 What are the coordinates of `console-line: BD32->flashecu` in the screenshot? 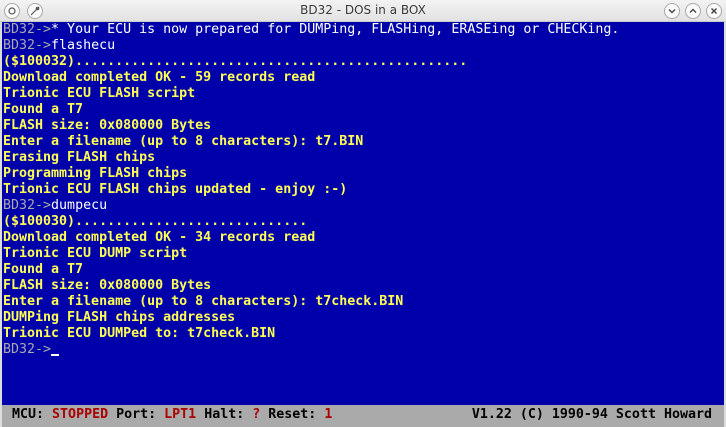 It's located at (311, 46).